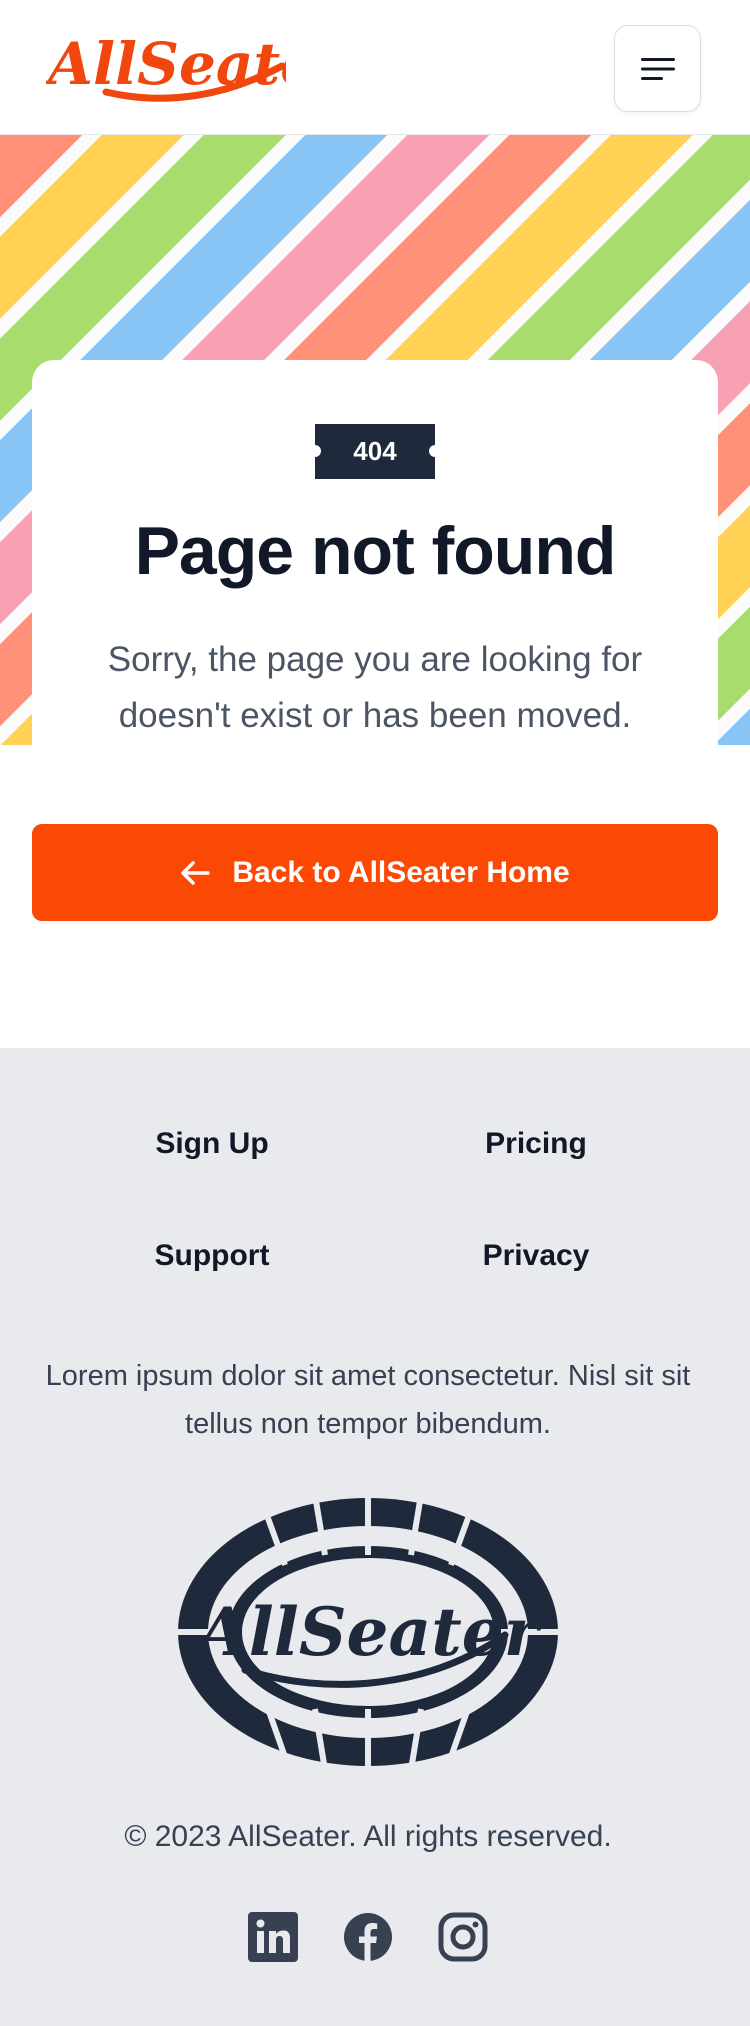 This screenshot has height=2026, width=750. Describe the element at coordinates (212, 1144) in the screenshot. I see `footer-link-signup: Sign Up` at that location.